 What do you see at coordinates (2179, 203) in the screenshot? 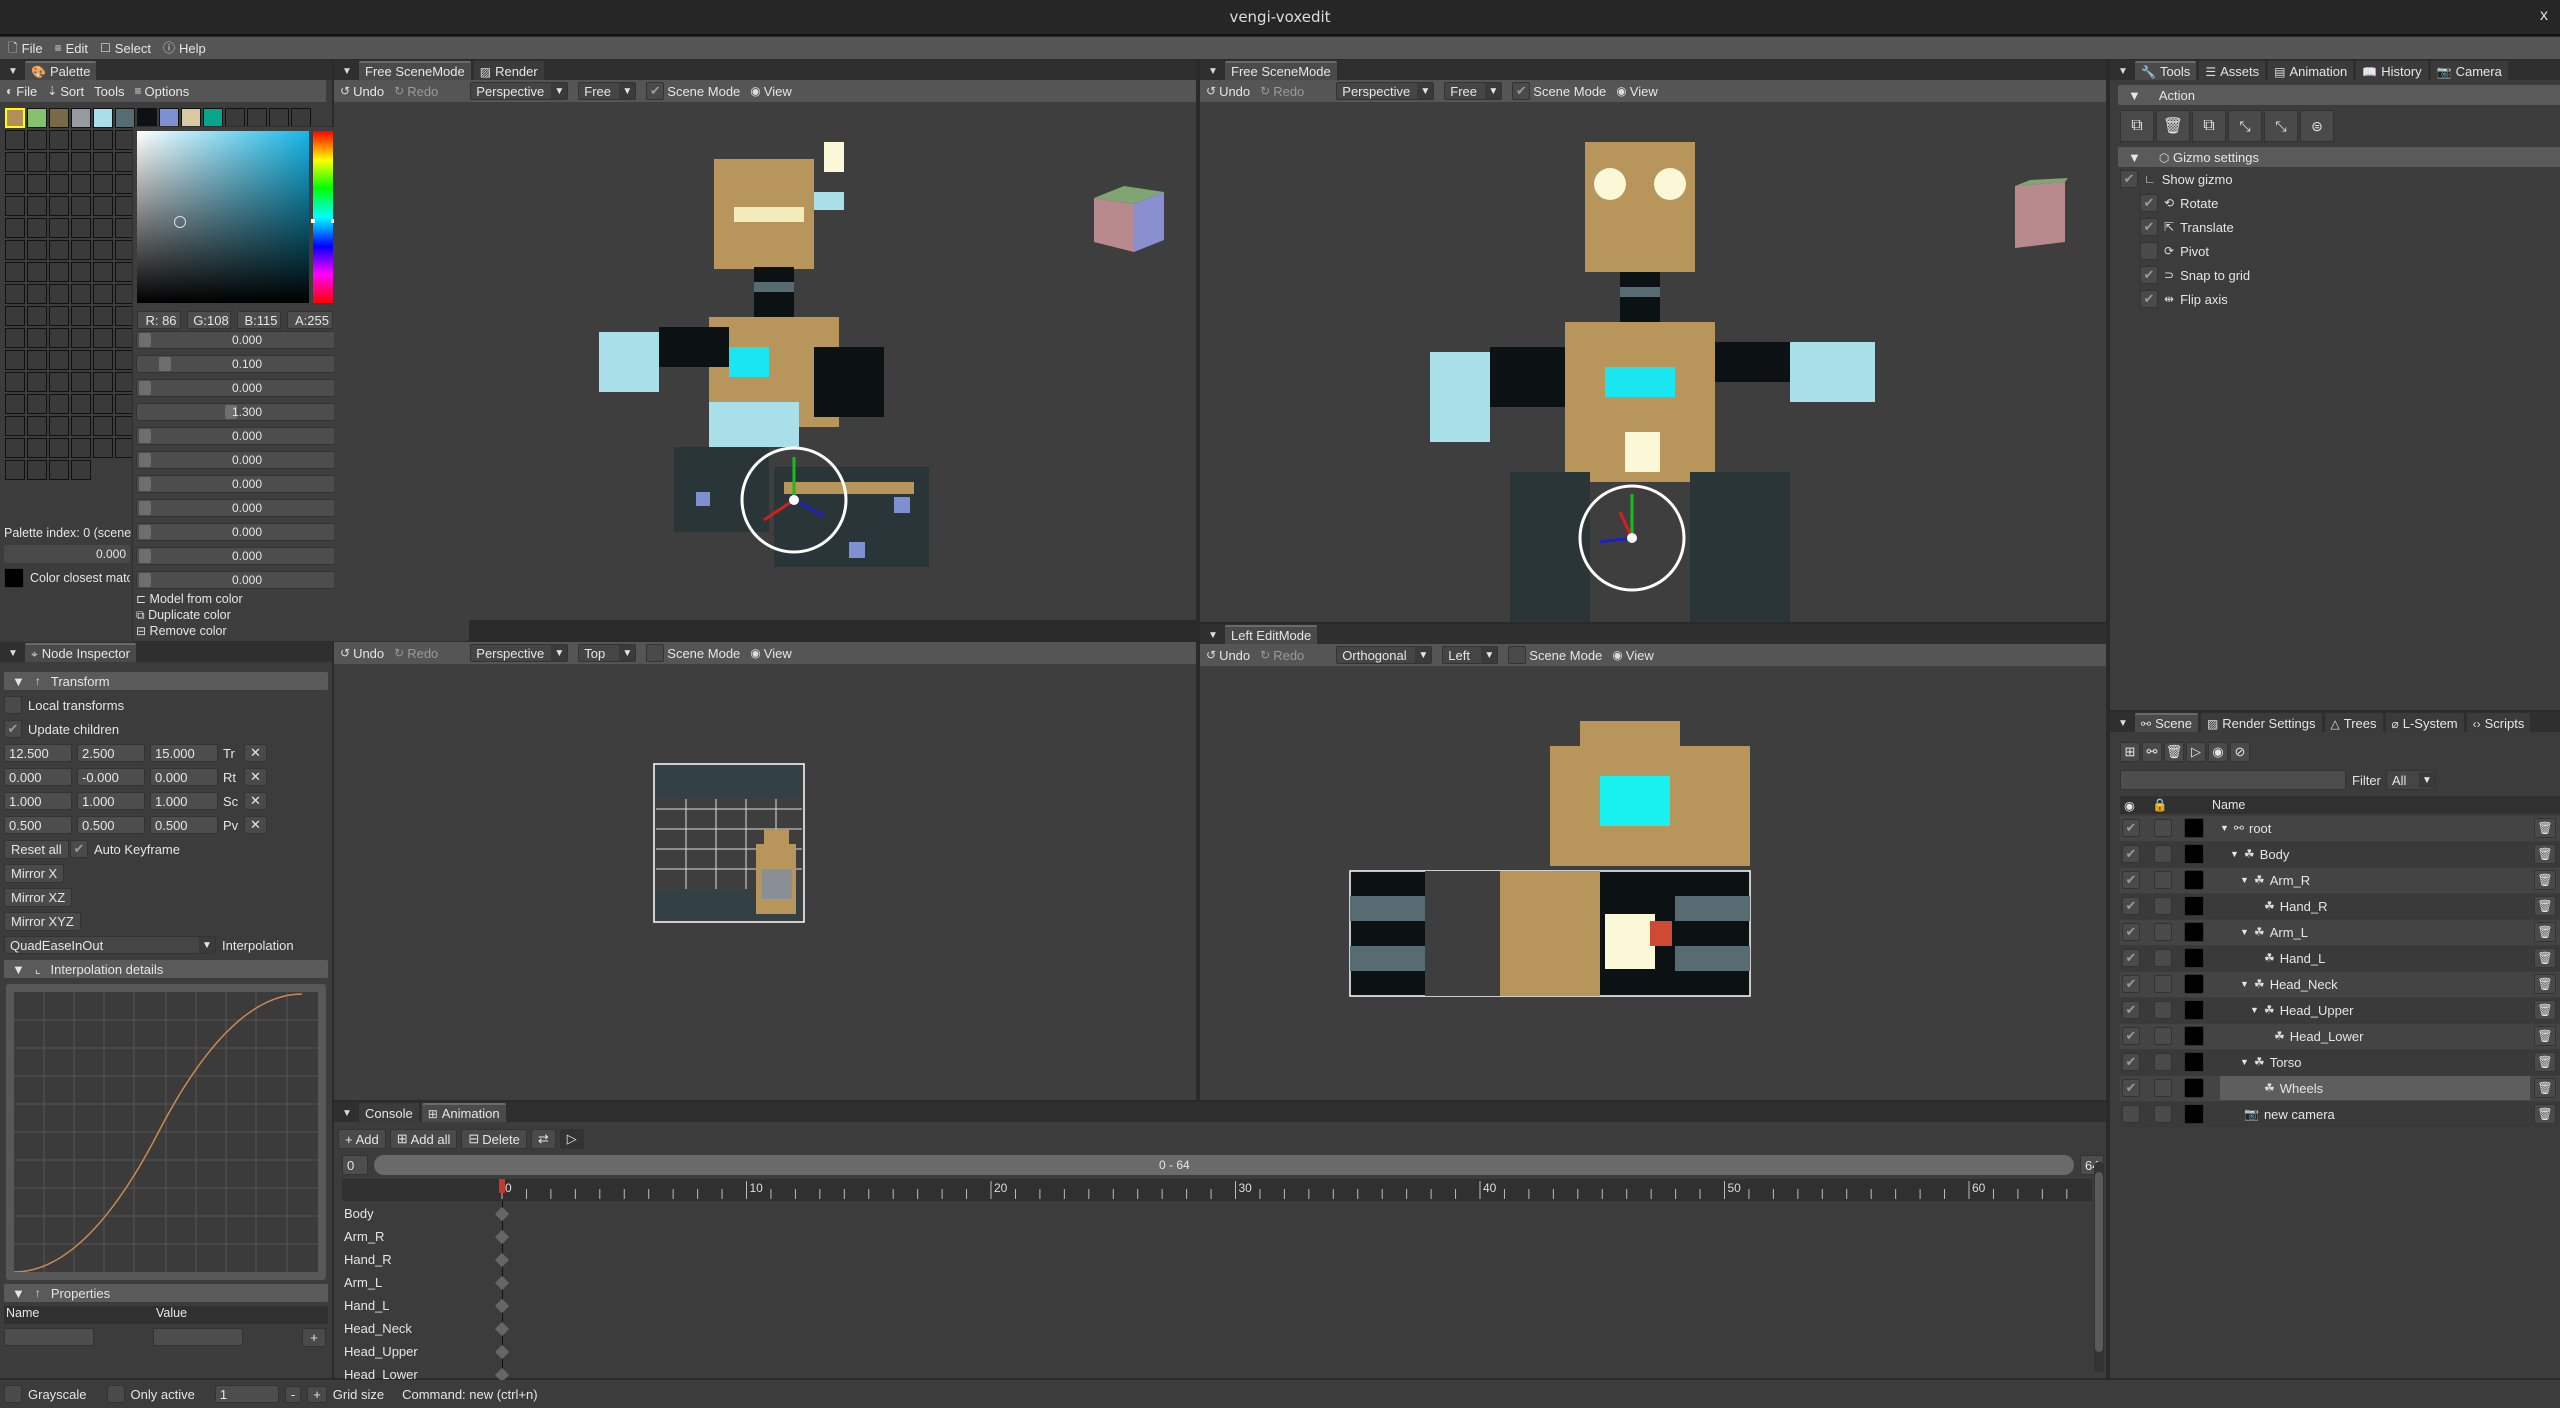
I see `gizmo-option-rotate: ✔ ⟲ Rotate` at bounding box center [2179, 203].